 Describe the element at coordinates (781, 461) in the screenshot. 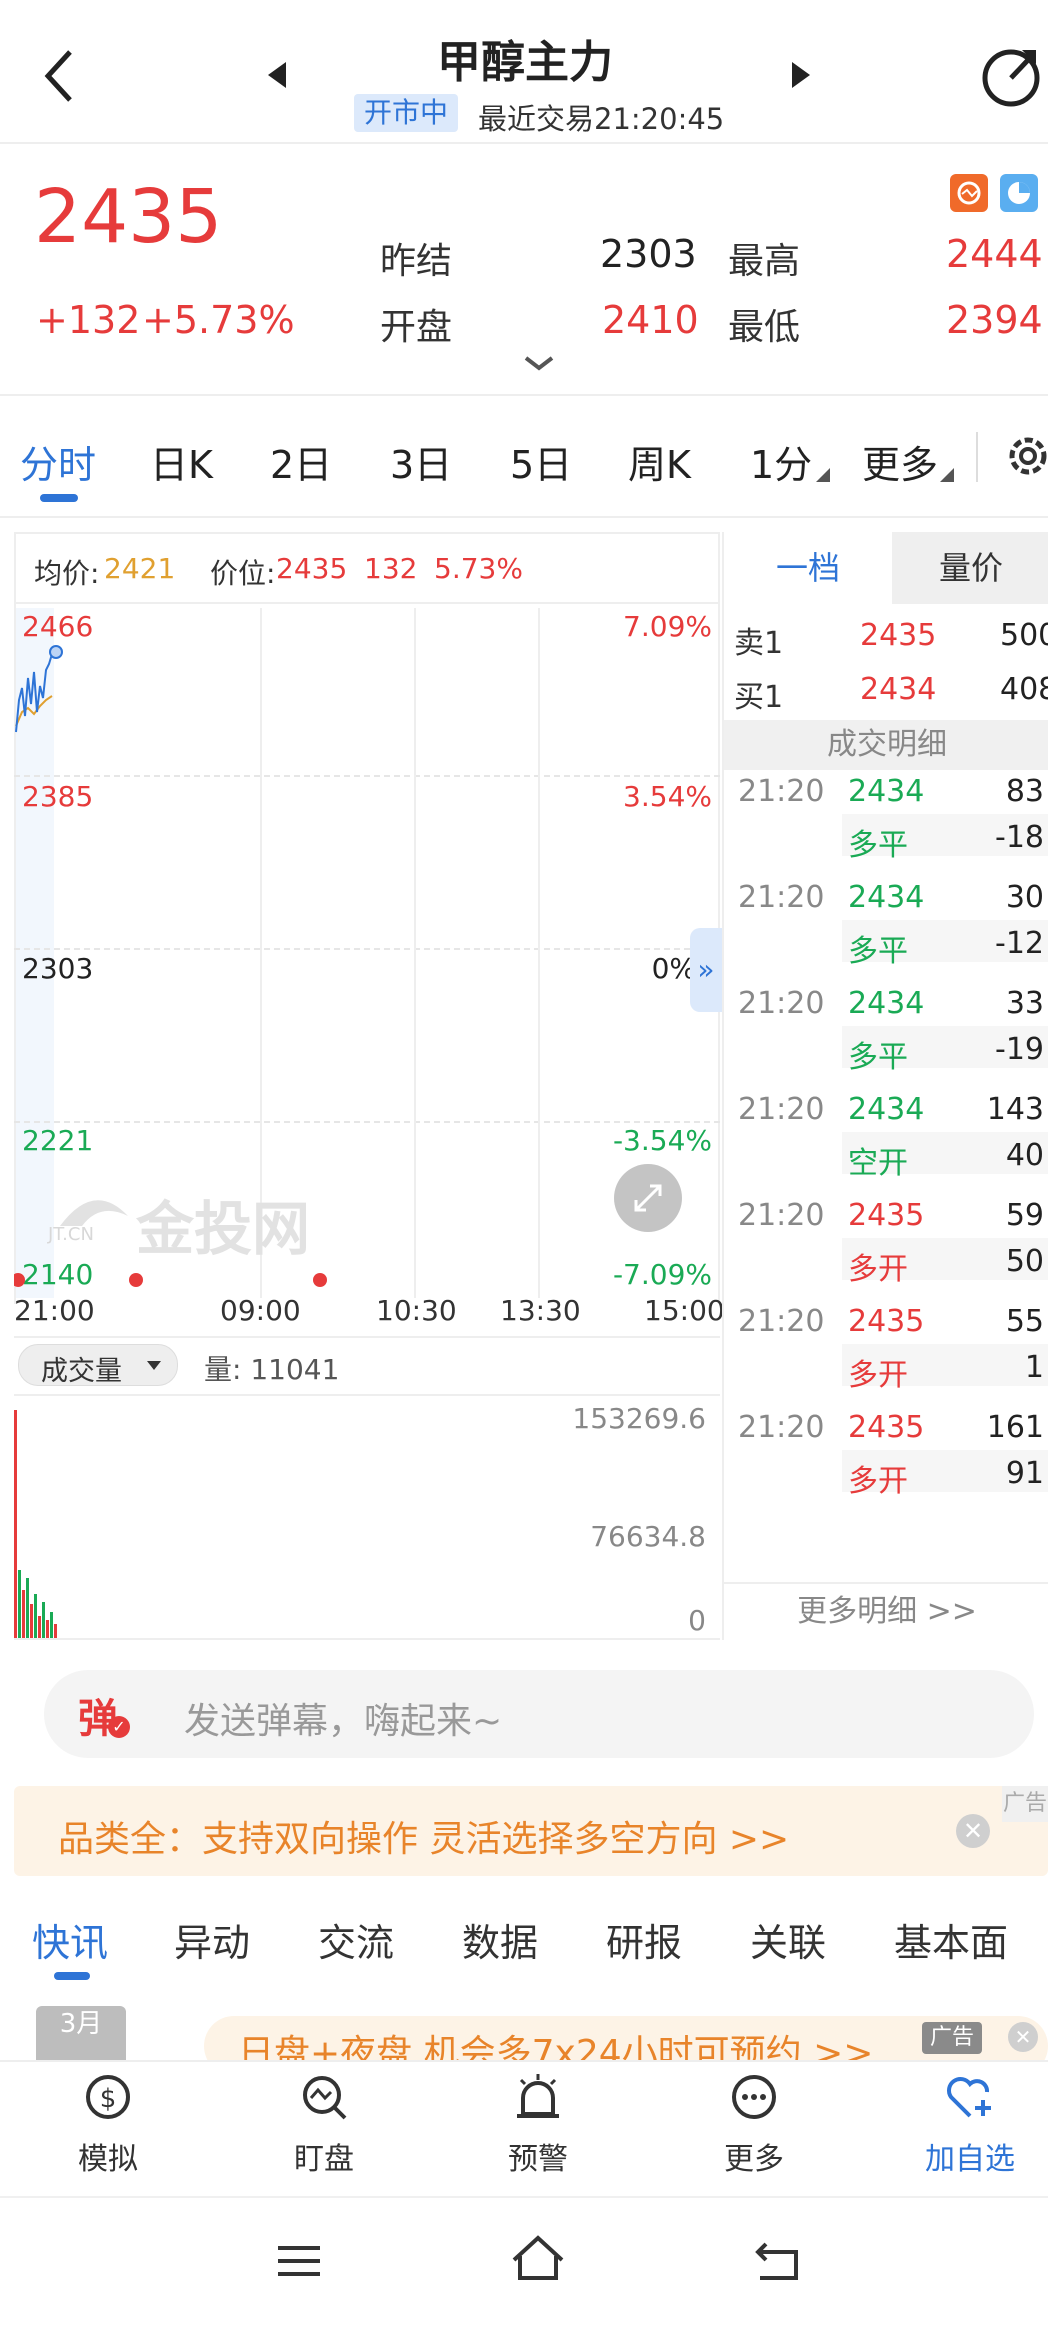

I see `tab-1min: 1分` at that location.